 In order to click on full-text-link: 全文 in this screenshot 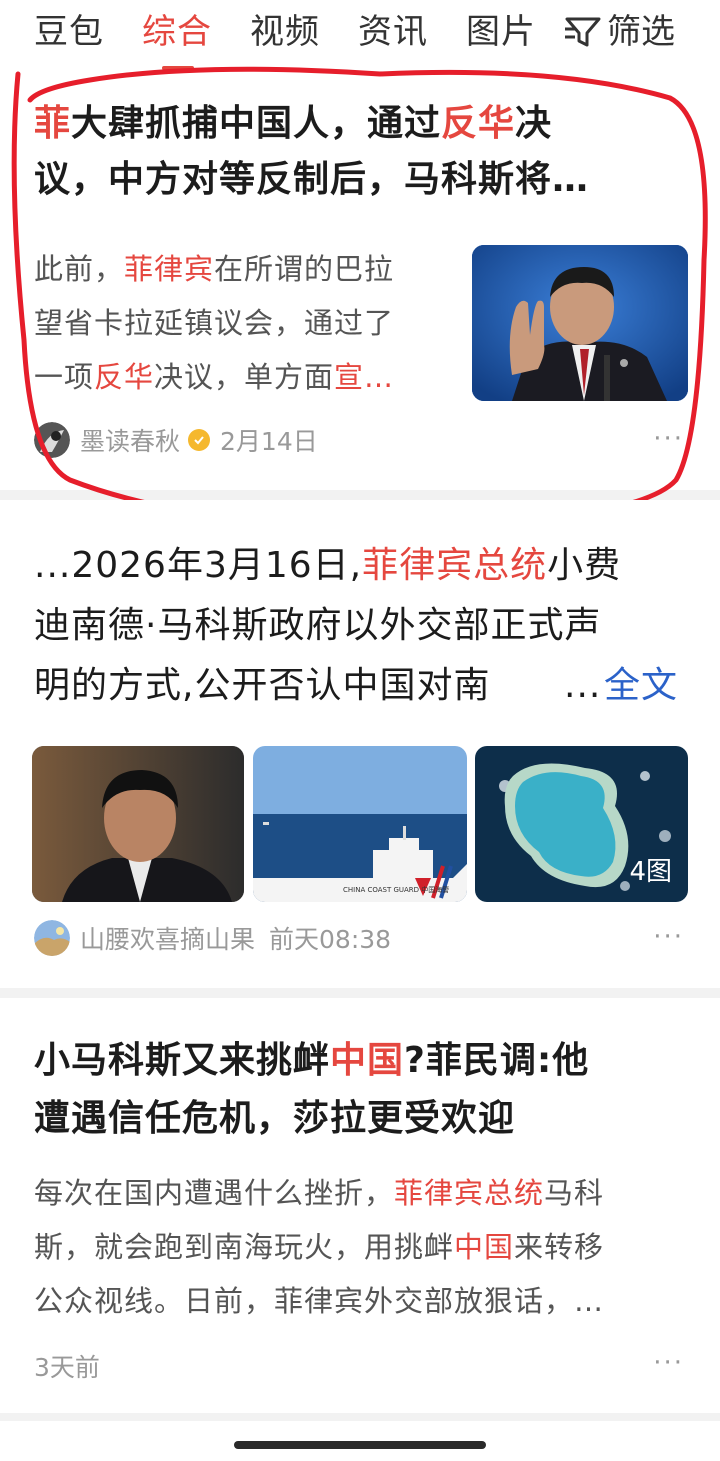, I will do `click(641, 686)`.